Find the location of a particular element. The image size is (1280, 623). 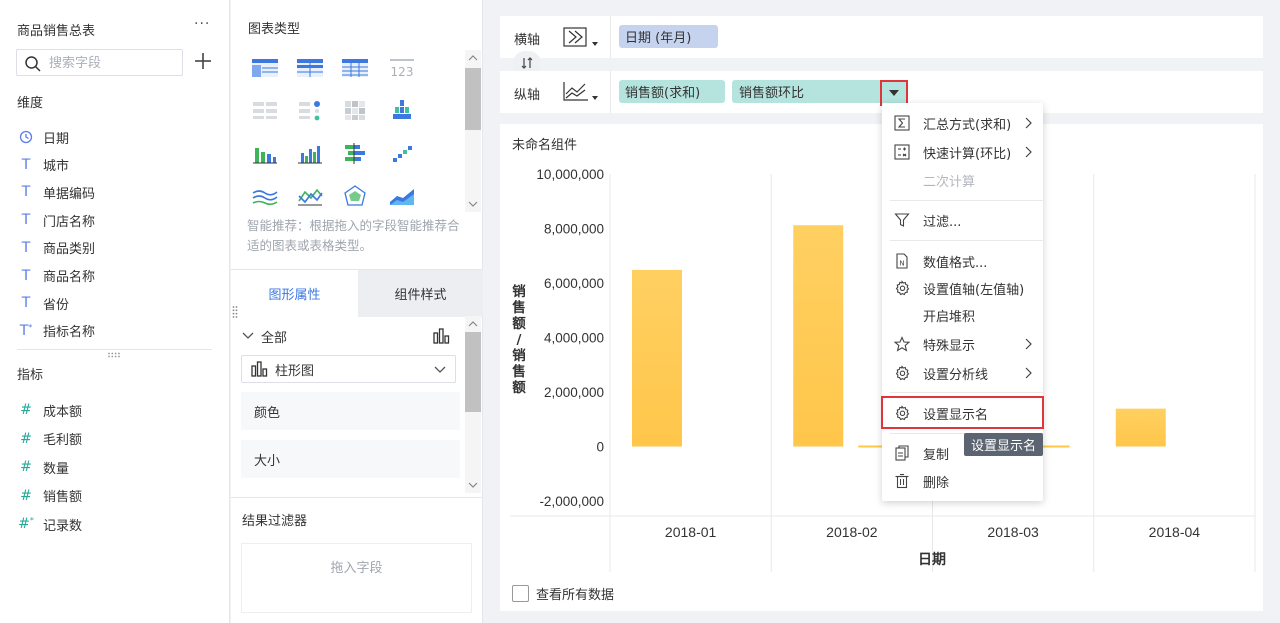

gear-icon is located at coordinates (902, 413).